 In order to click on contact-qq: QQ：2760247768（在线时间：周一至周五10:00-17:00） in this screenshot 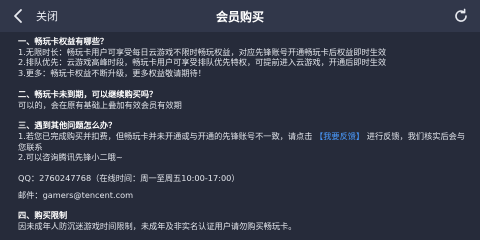, I will do `click(129, 178)`.